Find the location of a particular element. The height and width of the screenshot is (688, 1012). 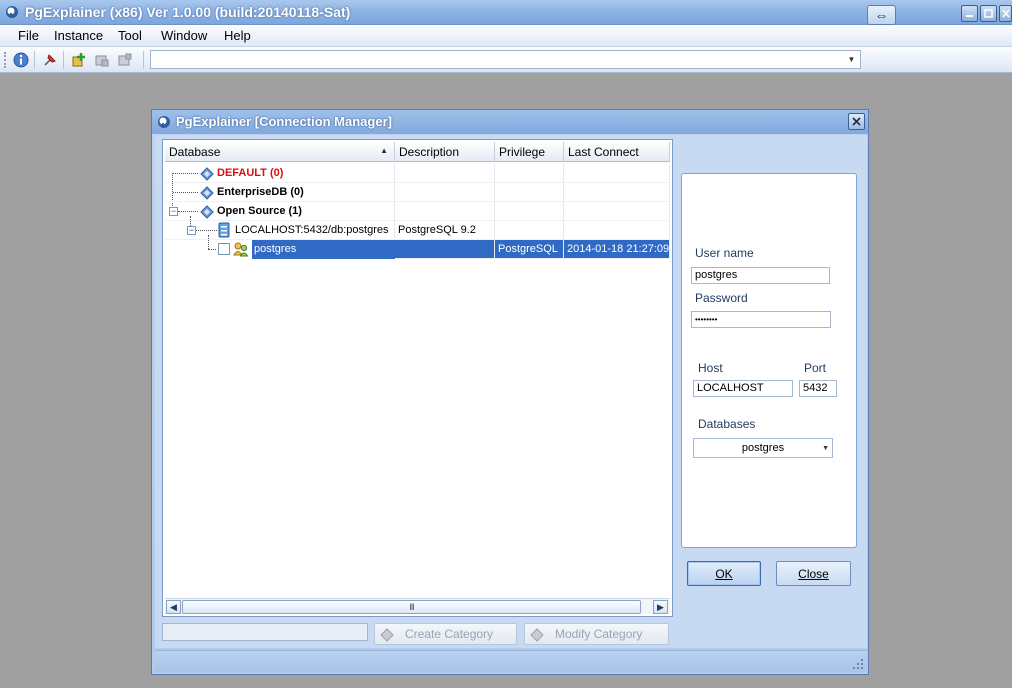

add-connection-icon is located at coordinates (79, 60).